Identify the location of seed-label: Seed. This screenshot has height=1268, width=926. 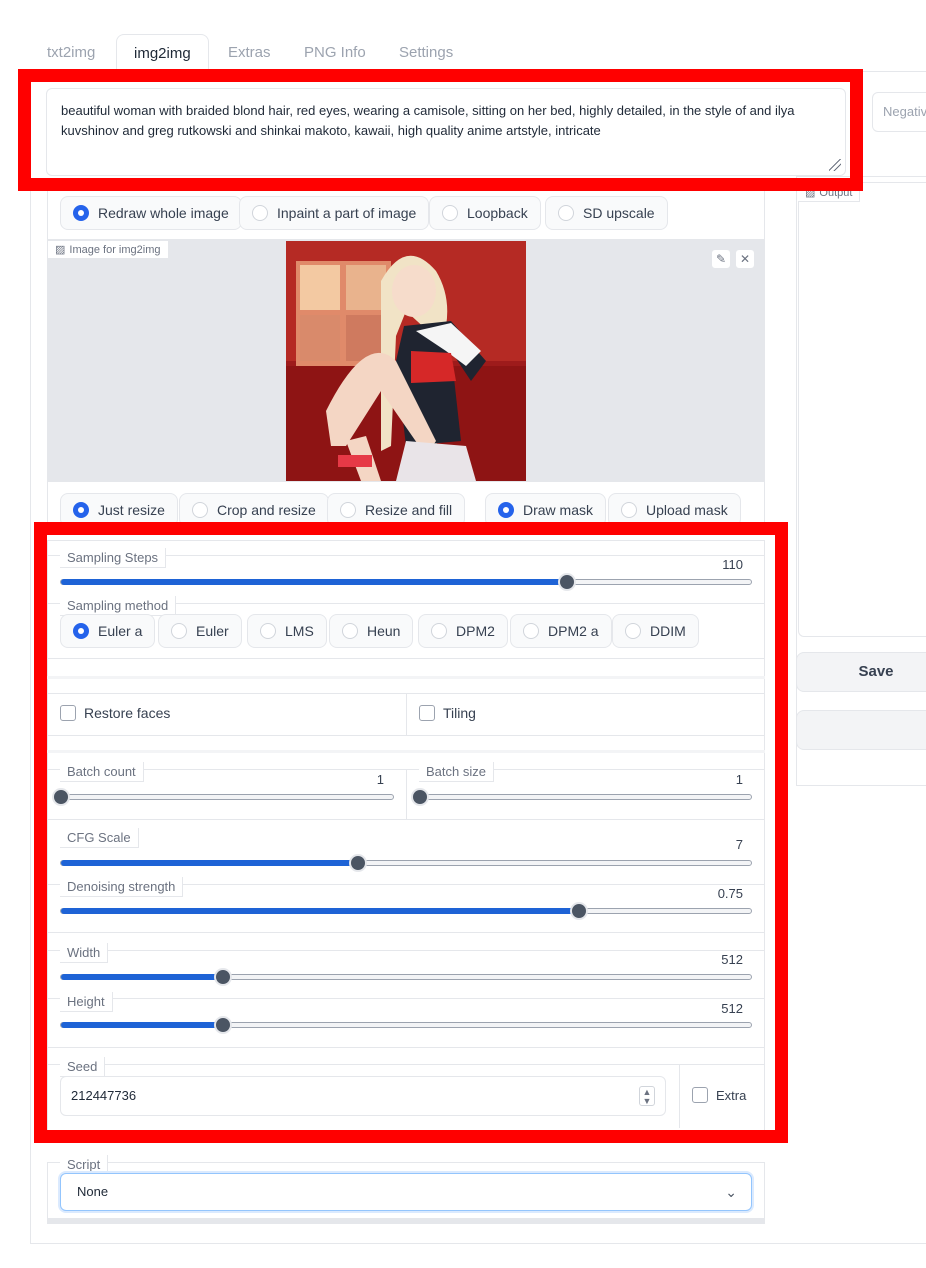
(83, 1067).